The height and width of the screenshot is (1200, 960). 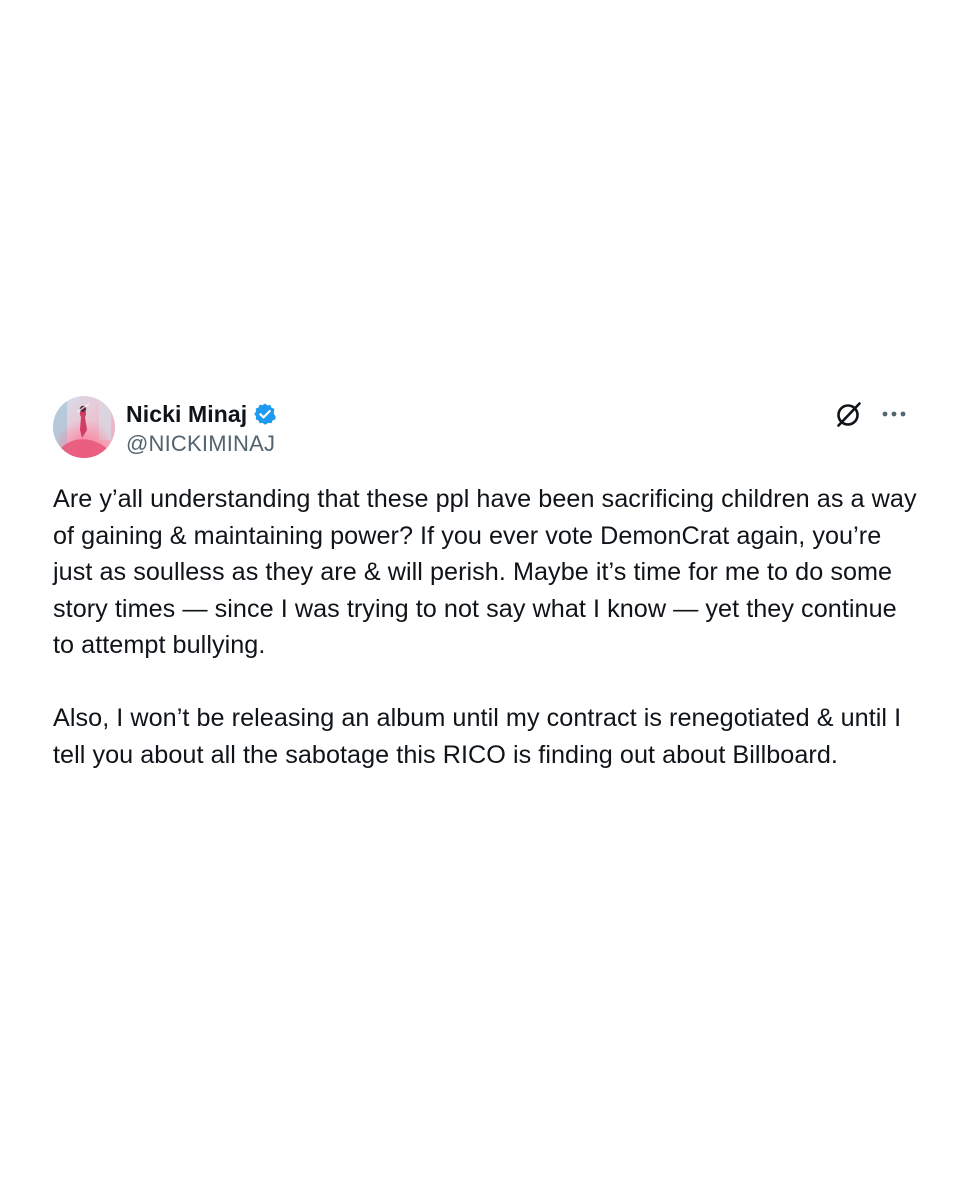 What do you see at coordinates (480, 428) in the screenshot?
I see `tweet-header: Nicki Minaj @NICKIMINAJ` at bounding box center [480, 428].